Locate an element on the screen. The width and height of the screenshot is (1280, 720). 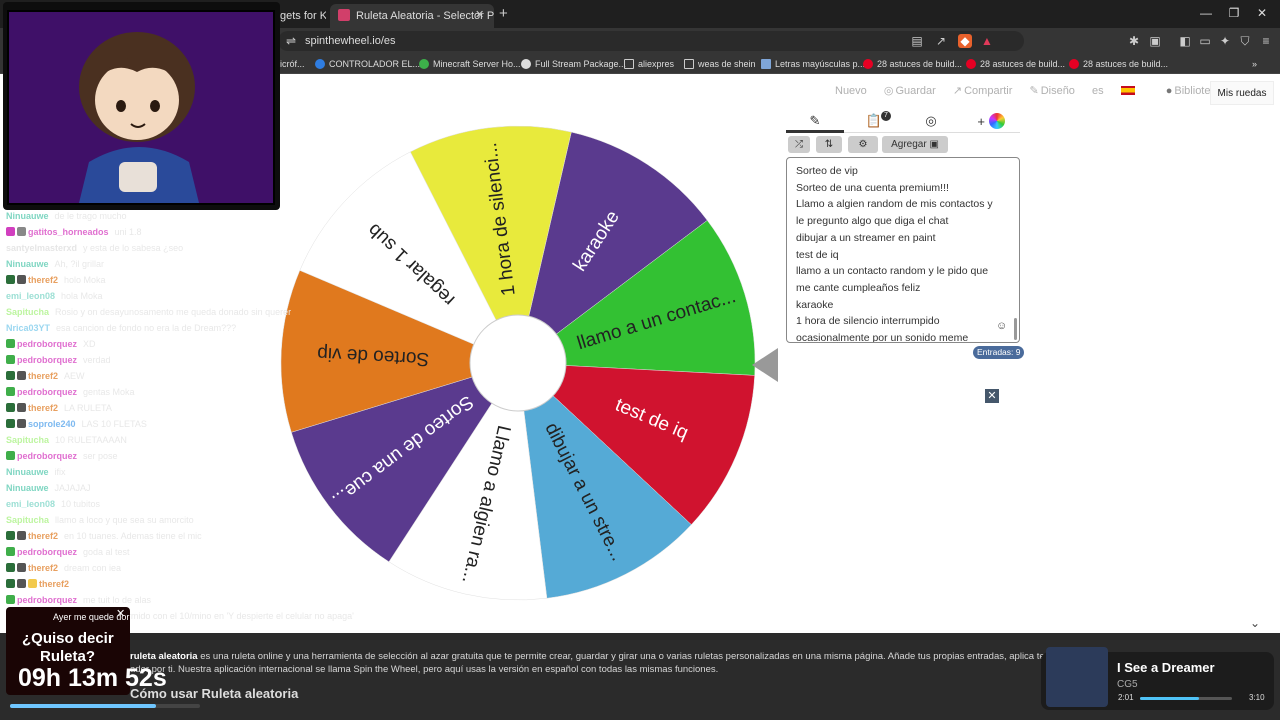
agregar-image-button: Agregar ▣ is located at coordinates (915, 144).